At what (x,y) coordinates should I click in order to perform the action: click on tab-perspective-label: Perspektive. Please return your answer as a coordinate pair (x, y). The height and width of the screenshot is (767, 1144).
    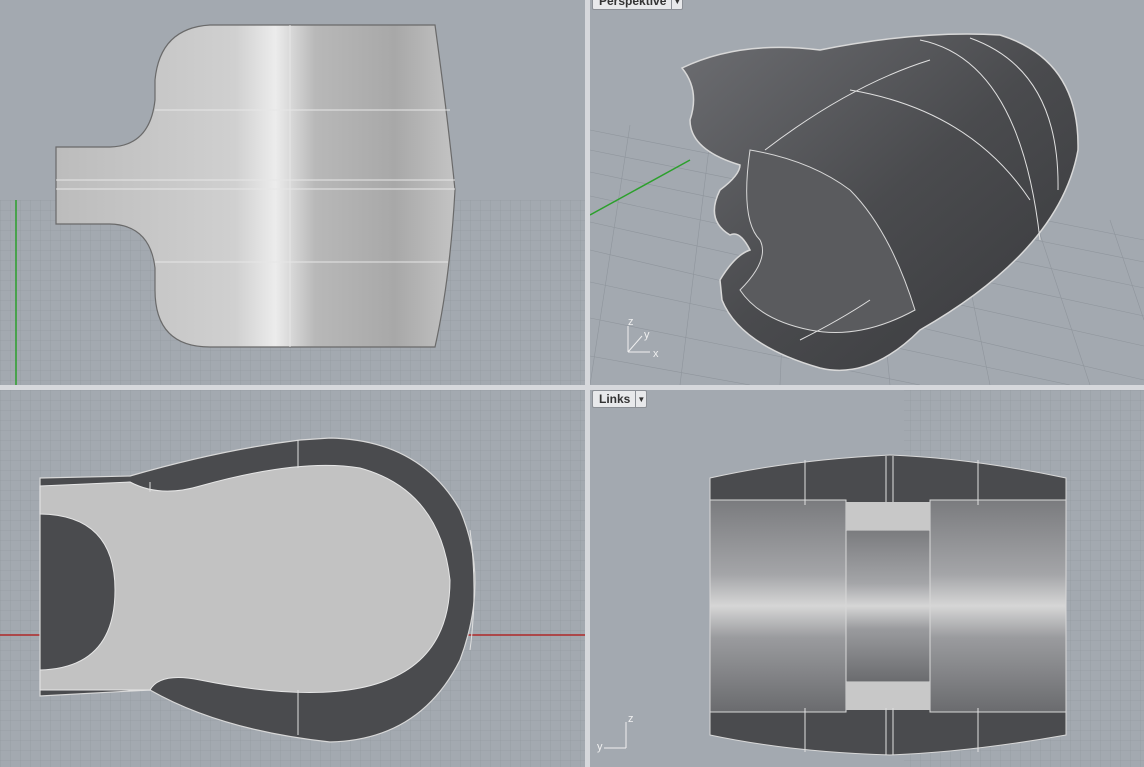
    Looking at the image, I should click on (633, 4).